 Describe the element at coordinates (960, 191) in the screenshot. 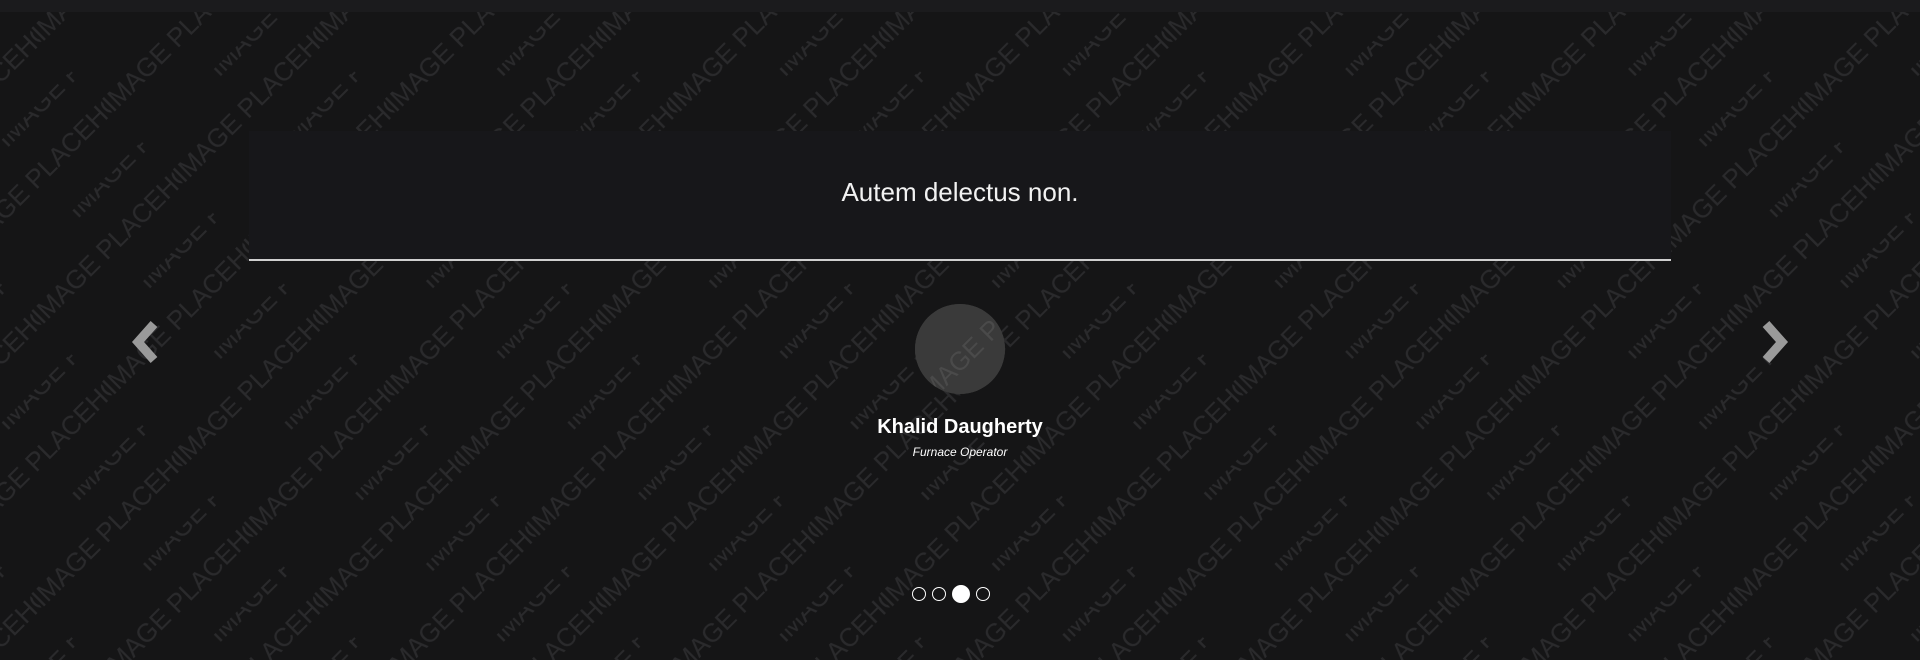

I see `testimonial-quote: Autem delectus non.` at that location.